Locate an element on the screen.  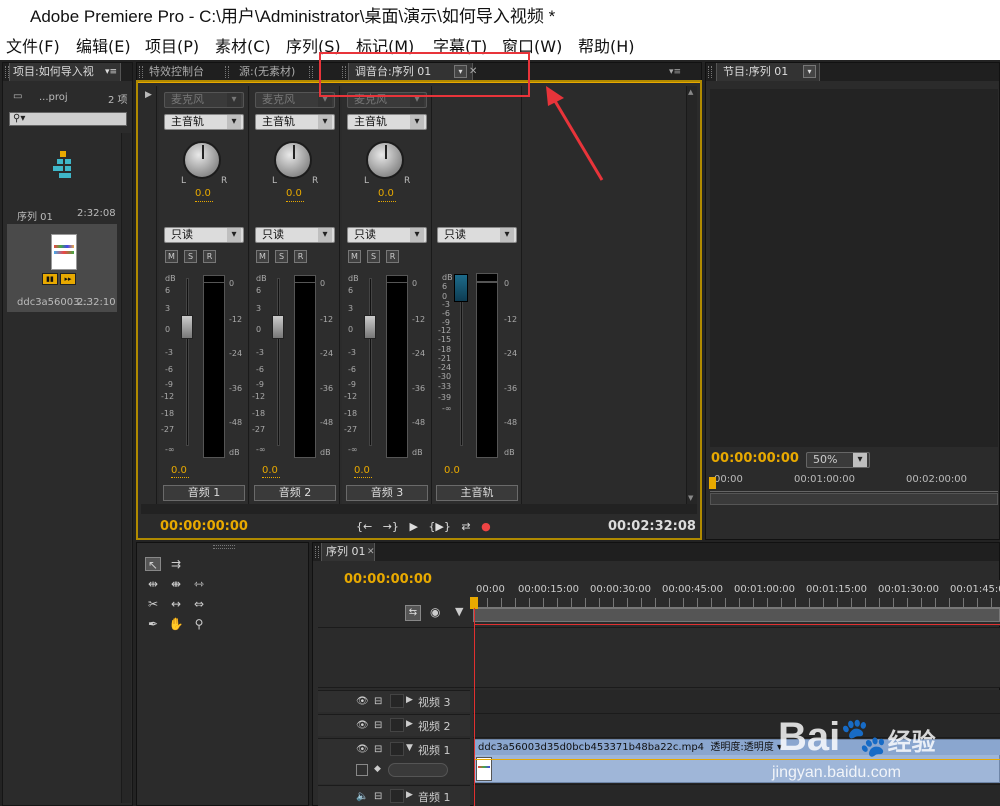
track-header-audio1: 🔈 ⊟ ▶ 音频 1 is located at coordinates (394, 795).